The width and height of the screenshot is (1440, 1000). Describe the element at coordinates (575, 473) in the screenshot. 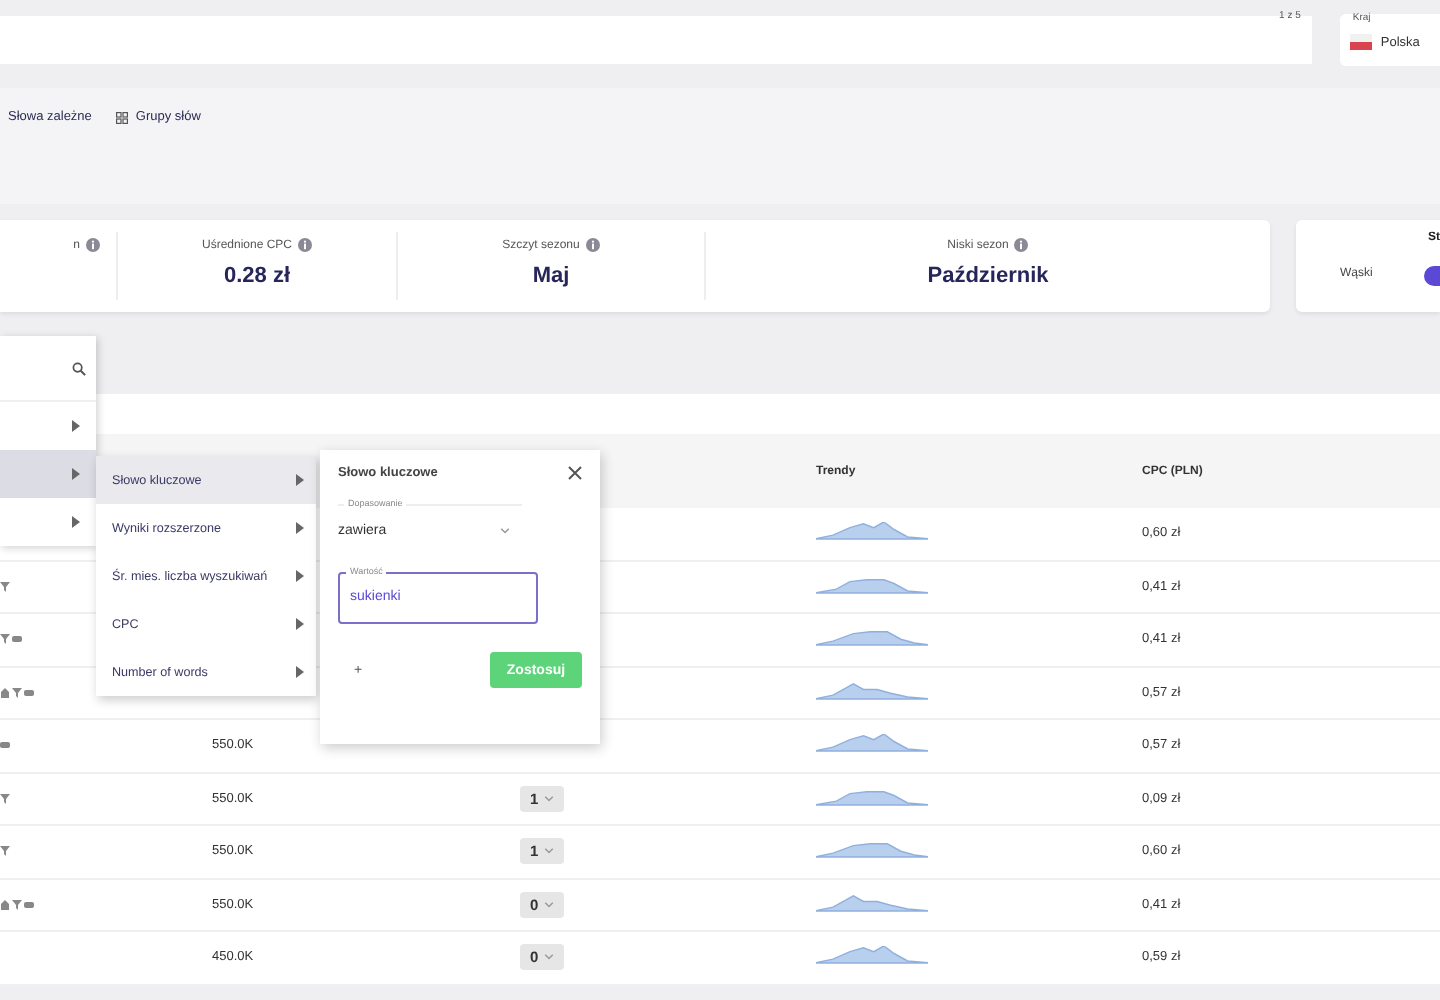

I see `close-icon` at that location.